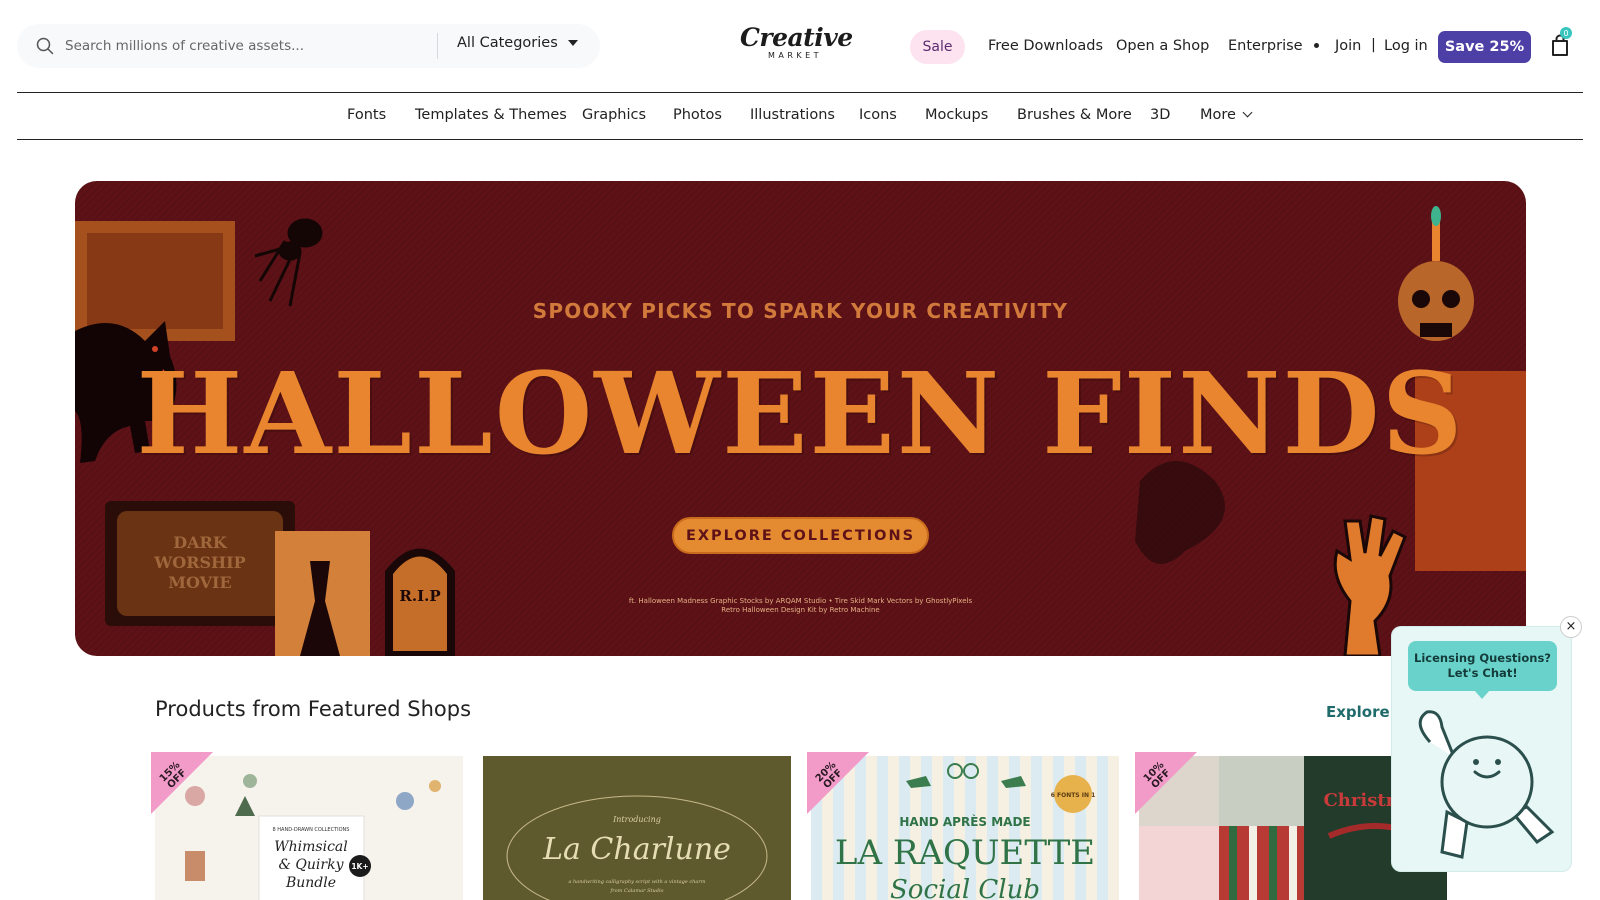 This screenshot has width=1600, height=900. What do you see at coordinates (313, 709) in the screenshot?
I see `featured-section-title: Products from Featured Shops` at bounding box center [313, 709].